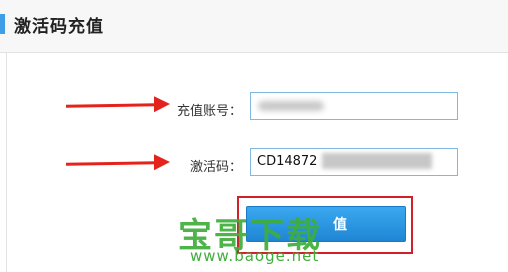 This screenshot has height=272, width=508. What do you see at coordinates (377, 161) in the screenshot?
I see `redacted-code-value` at bounding box center [377, 161].